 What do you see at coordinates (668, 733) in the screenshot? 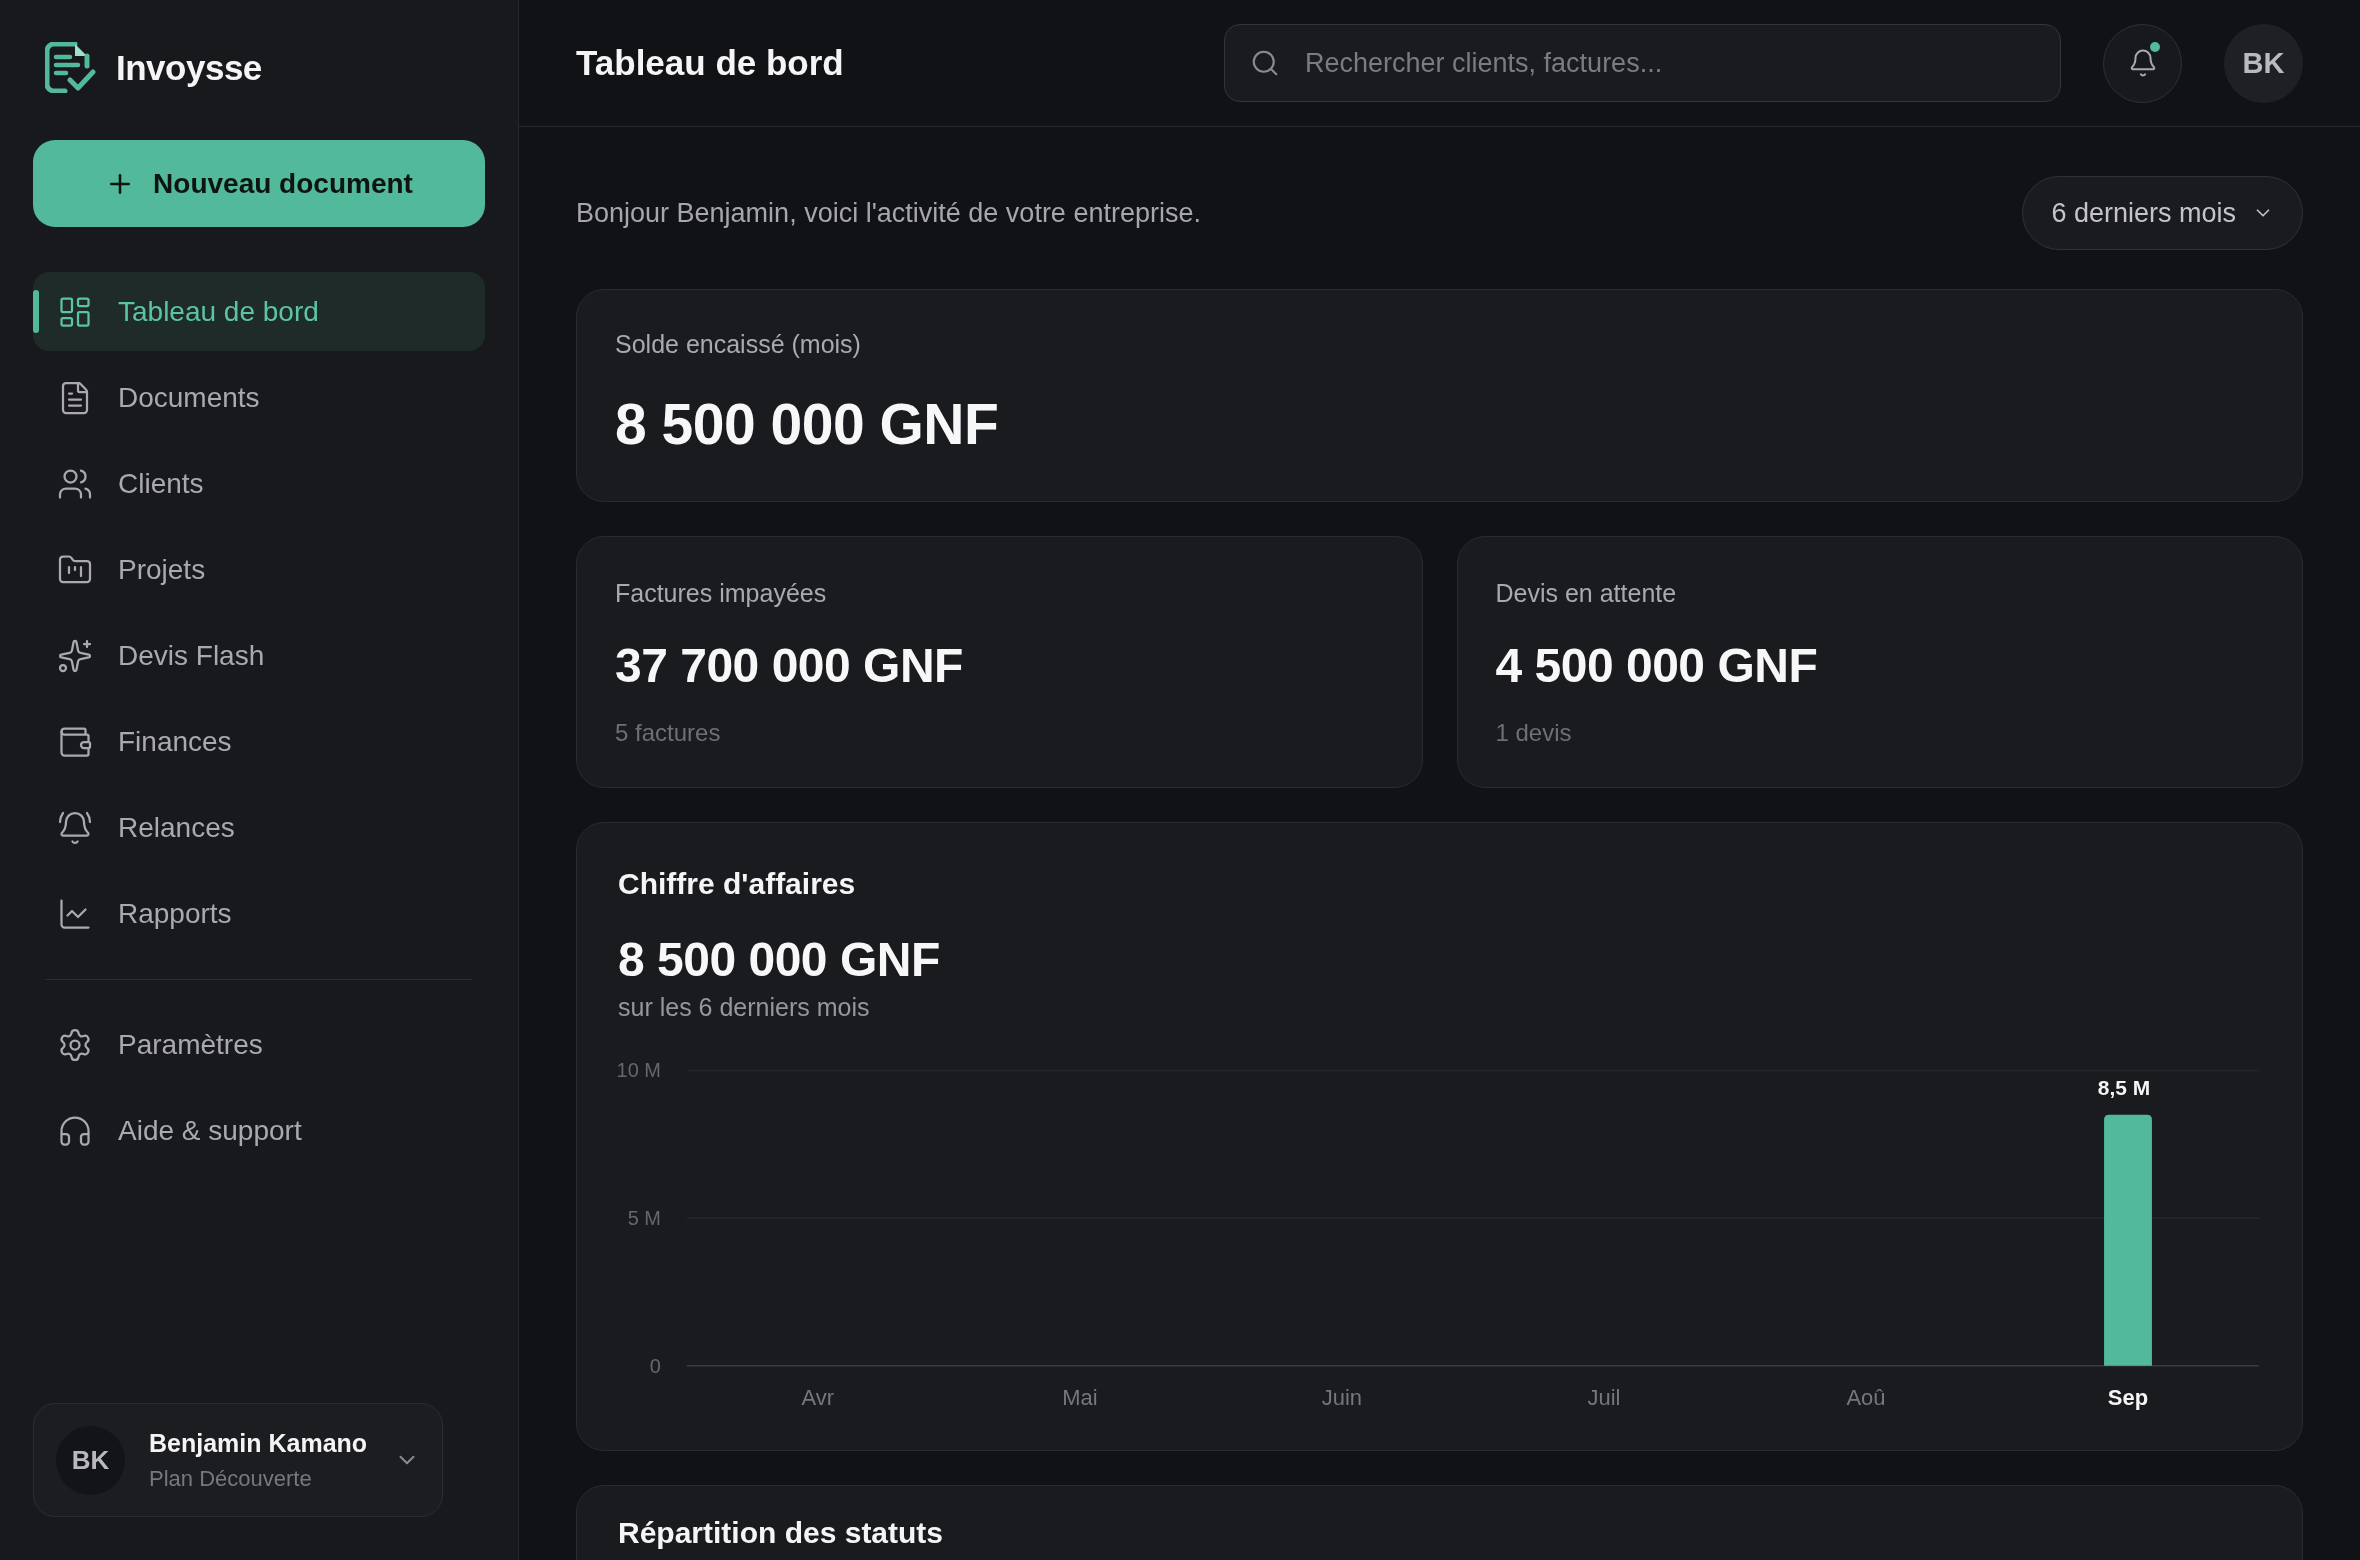
I see `stat-note: 5 factures` at bounding box center [668, 733].